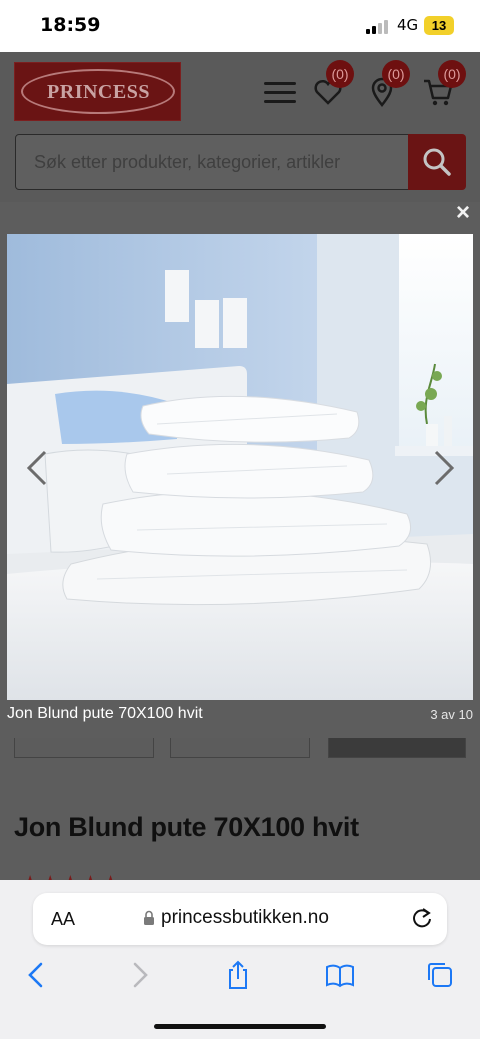 This screenshot has height=1039, width=480. I want to click on close-button: ×, so click(463, 213).